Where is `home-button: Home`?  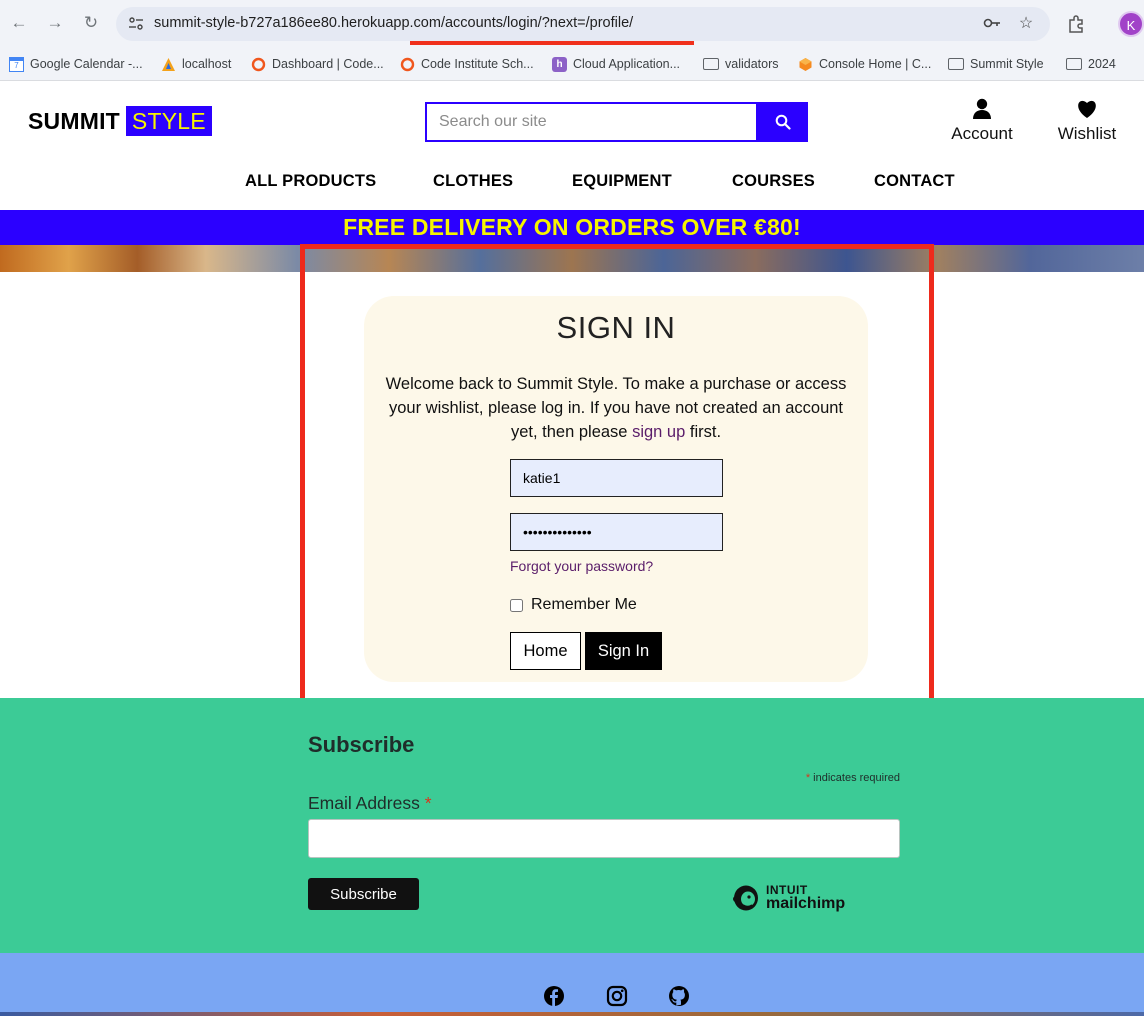 home-button: Home is located at coordinates (545, 651).